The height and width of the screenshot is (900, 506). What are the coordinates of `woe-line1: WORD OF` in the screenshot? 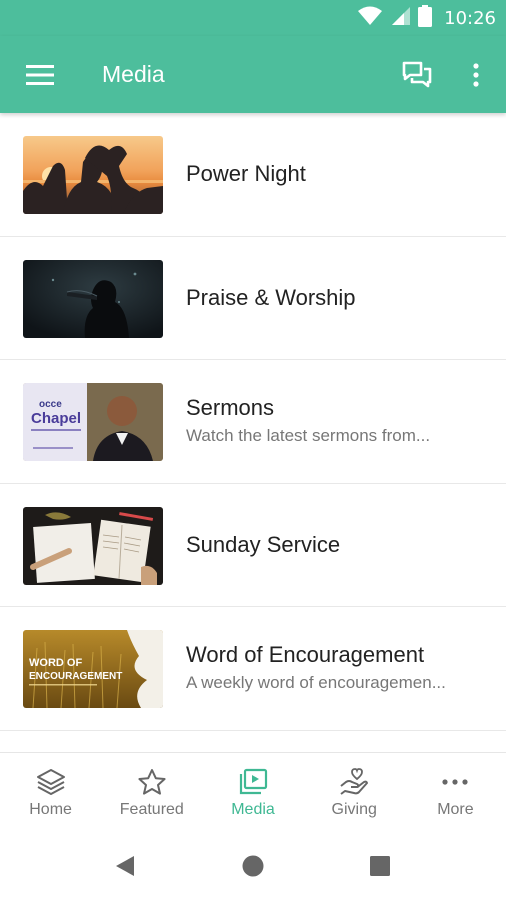 It's located at (55, 663).